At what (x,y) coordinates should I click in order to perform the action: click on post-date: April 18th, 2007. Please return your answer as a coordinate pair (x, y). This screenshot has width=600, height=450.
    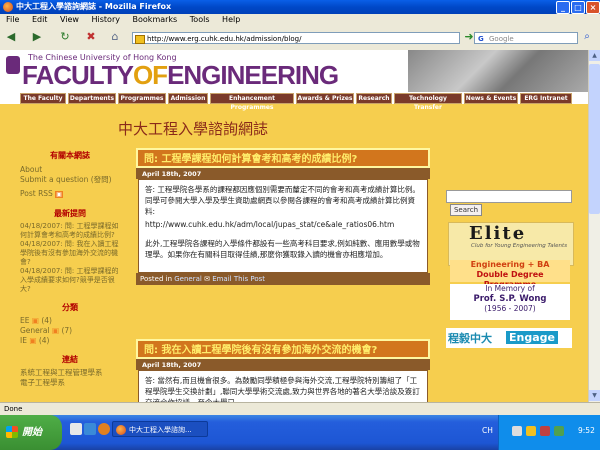
    Looking at the image, I should click on (283, 173).